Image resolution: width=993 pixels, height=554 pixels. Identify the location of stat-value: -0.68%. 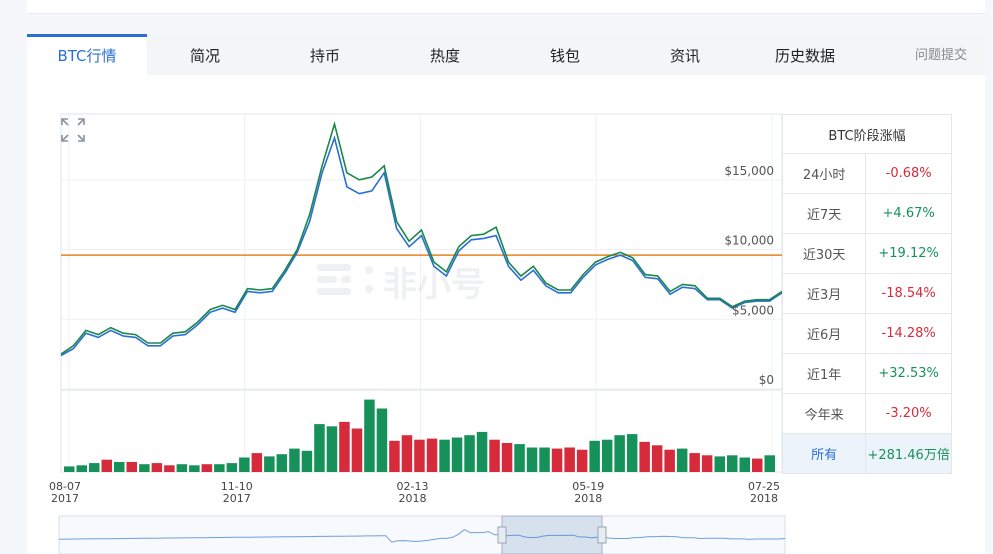
(908, 173).